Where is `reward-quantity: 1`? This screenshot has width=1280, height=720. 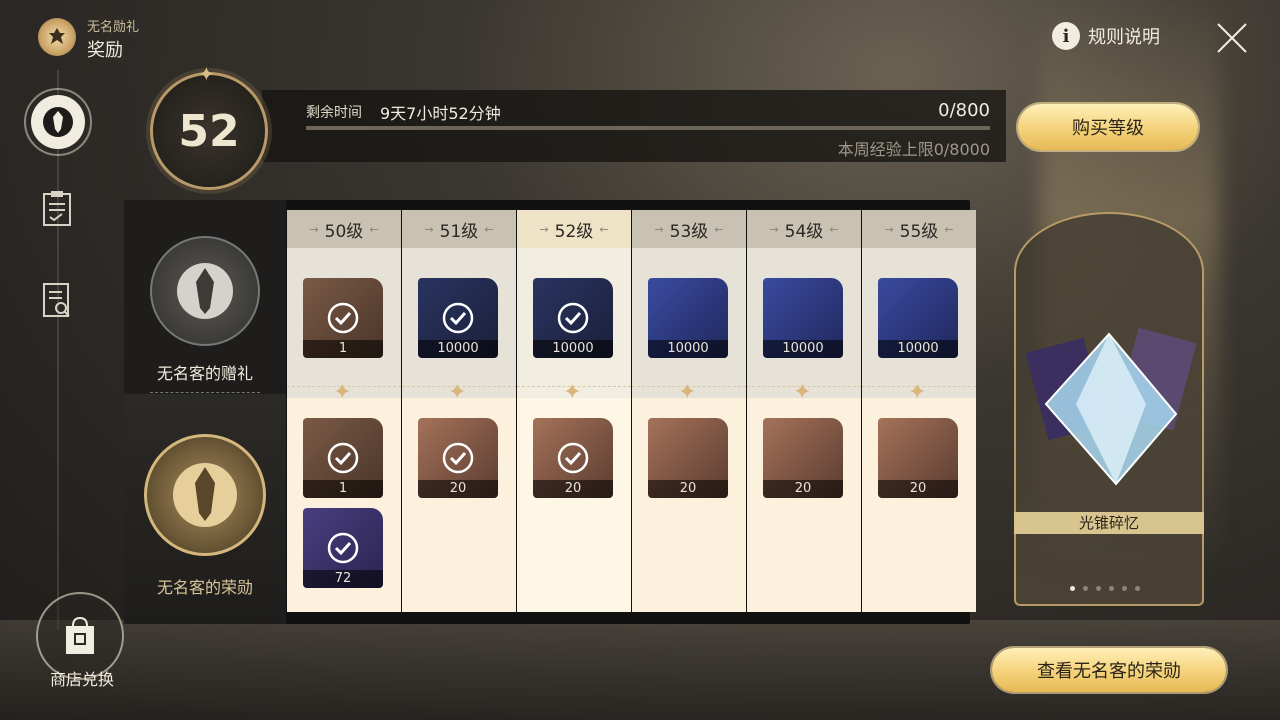
reward-quantity: 1 is located at coordinates (343, 489).